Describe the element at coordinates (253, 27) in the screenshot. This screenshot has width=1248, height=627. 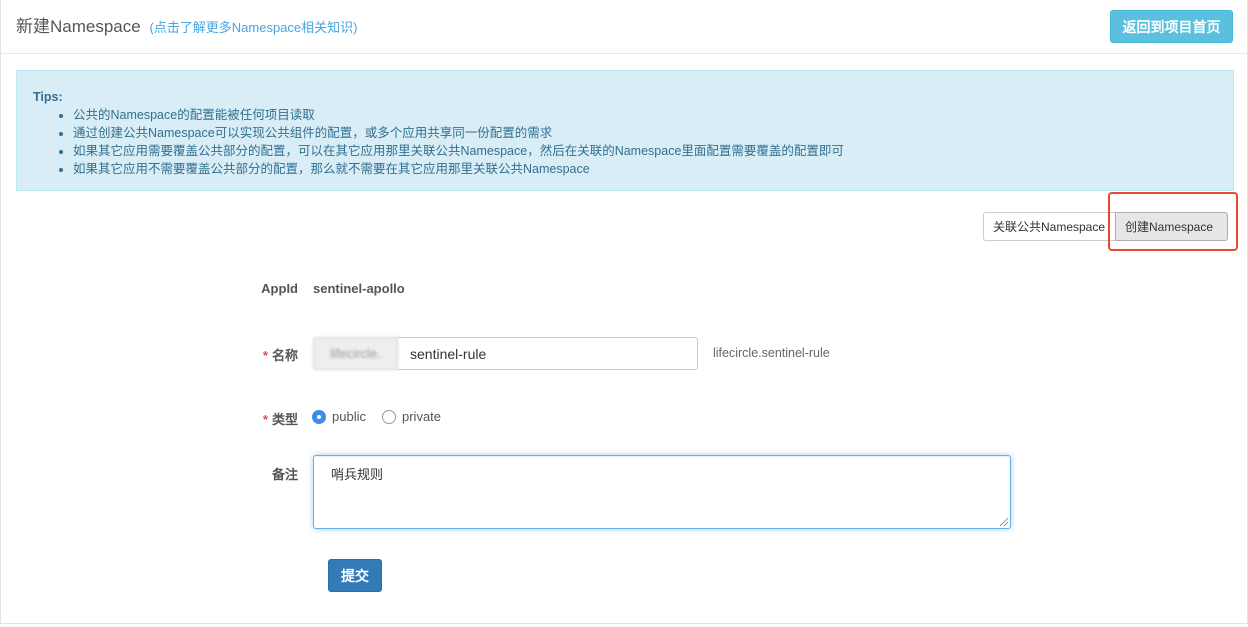
I see `help-link: (点击了解更多Namespace相关知识)` at that location.